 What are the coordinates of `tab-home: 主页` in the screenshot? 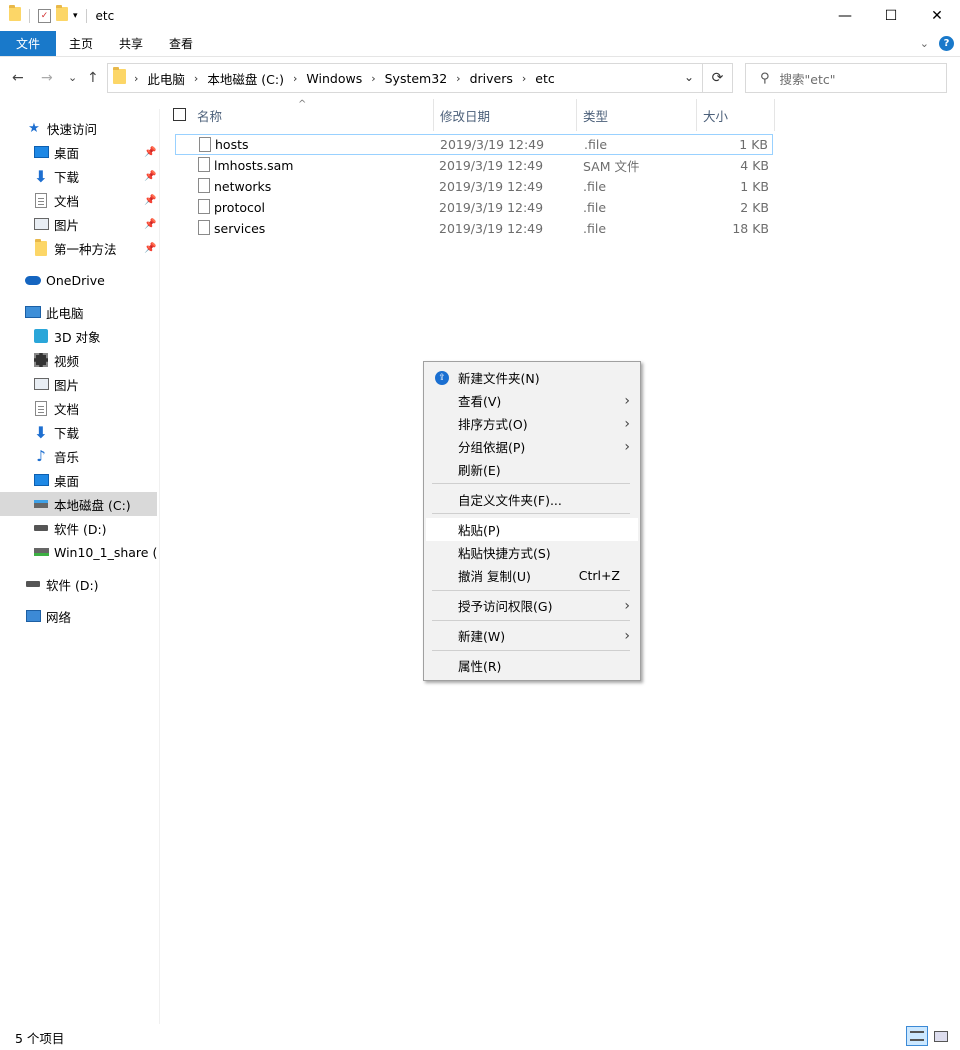 It's located at (81, 43).